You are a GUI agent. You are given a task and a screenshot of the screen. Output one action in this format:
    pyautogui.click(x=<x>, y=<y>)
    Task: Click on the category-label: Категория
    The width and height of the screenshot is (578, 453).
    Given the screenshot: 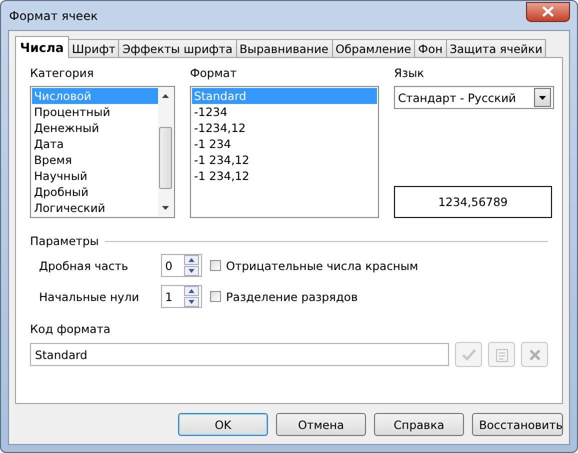 What is the action you would take?
    pyautogui.click(x=62, y=74)
    